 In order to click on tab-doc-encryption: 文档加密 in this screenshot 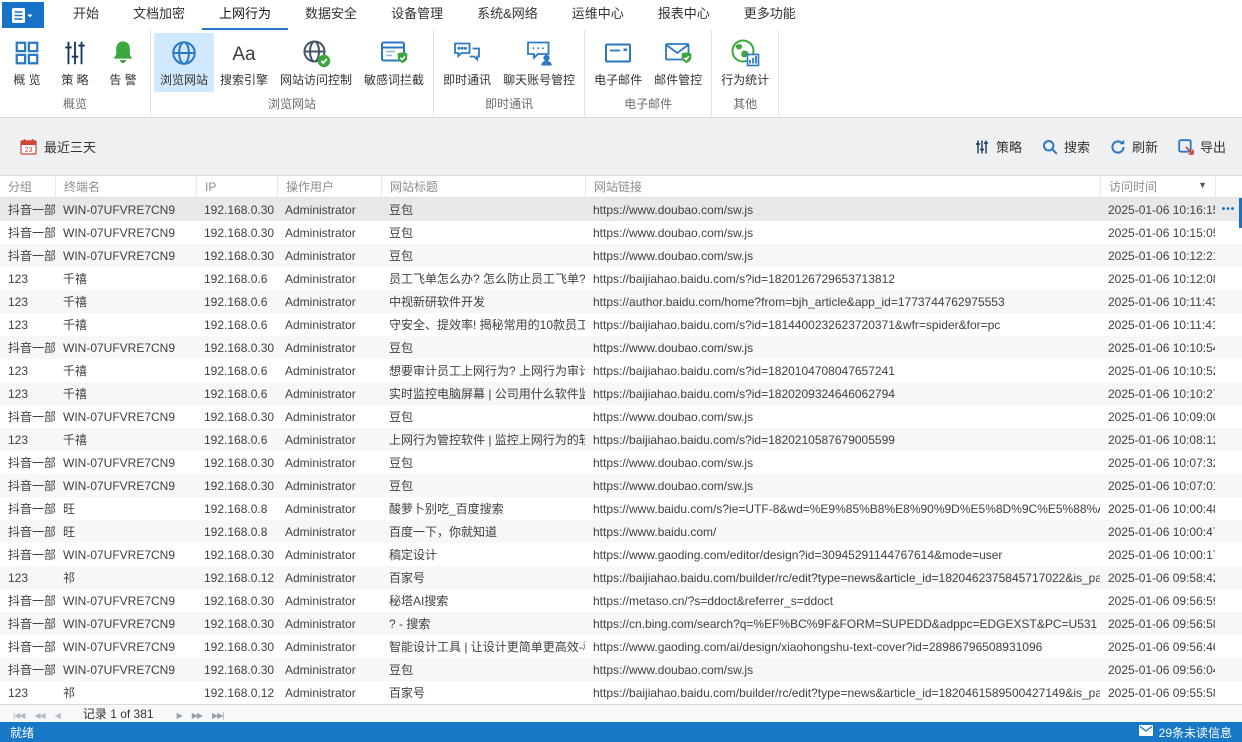, I will do `click(159, 15)`.